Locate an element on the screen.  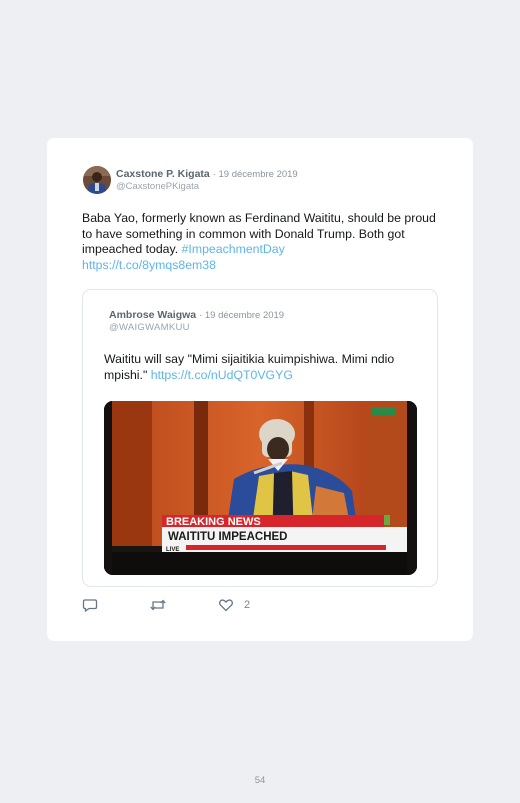
speech-bubble-icon is located at coordinates (90, 606).